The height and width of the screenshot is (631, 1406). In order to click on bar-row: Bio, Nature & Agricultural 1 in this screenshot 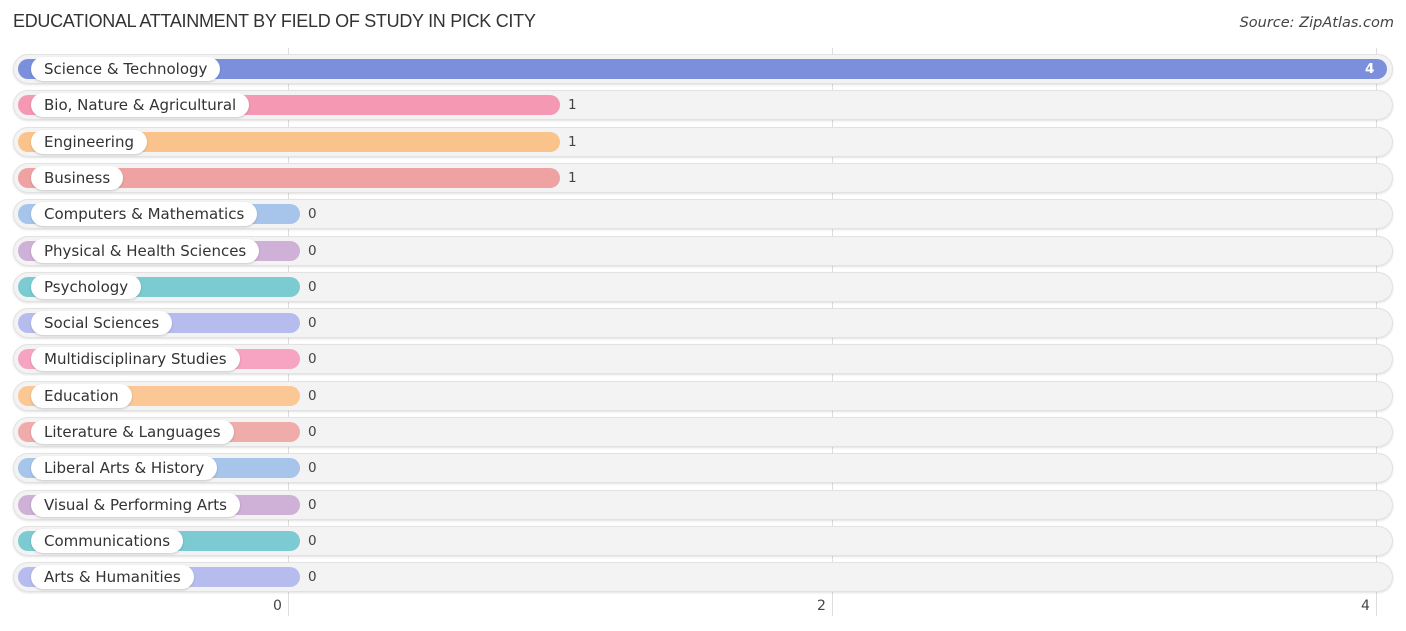, I will do `click(703, 105)`.